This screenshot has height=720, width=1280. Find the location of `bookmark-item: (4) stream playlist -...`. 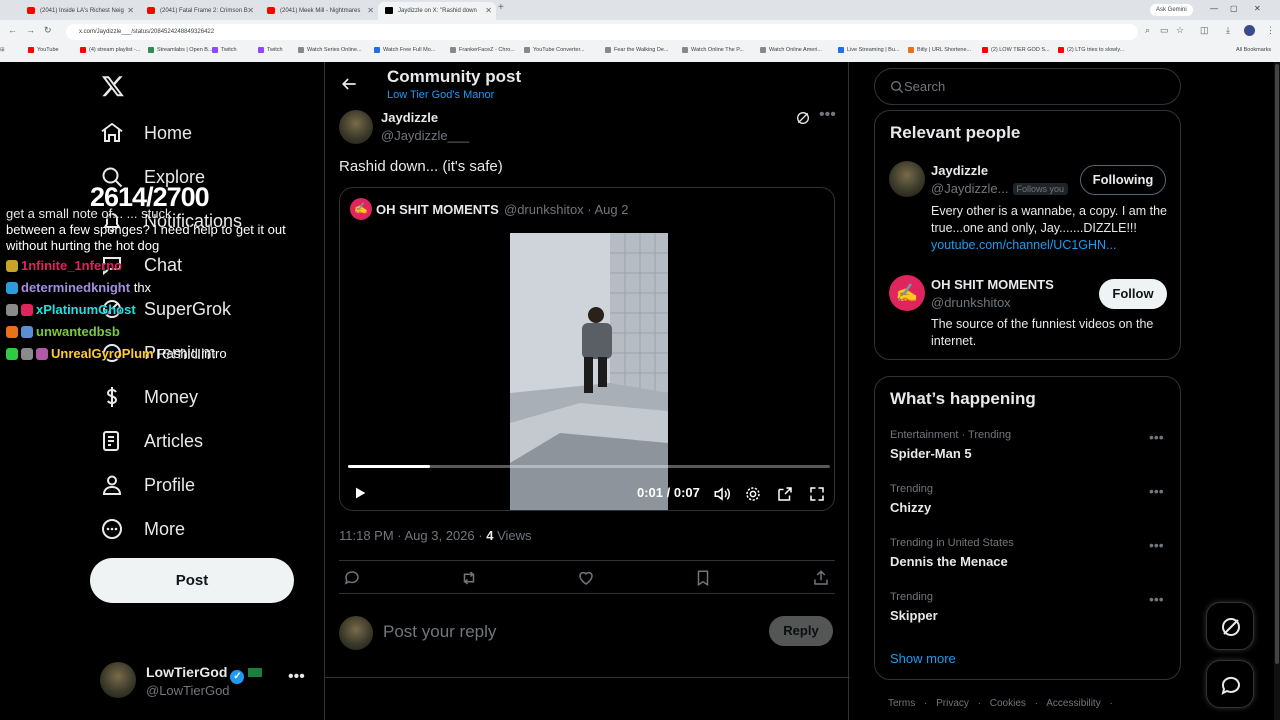

bookmark-item: (4) stream playlist -... is located at coordinates (110, 50).